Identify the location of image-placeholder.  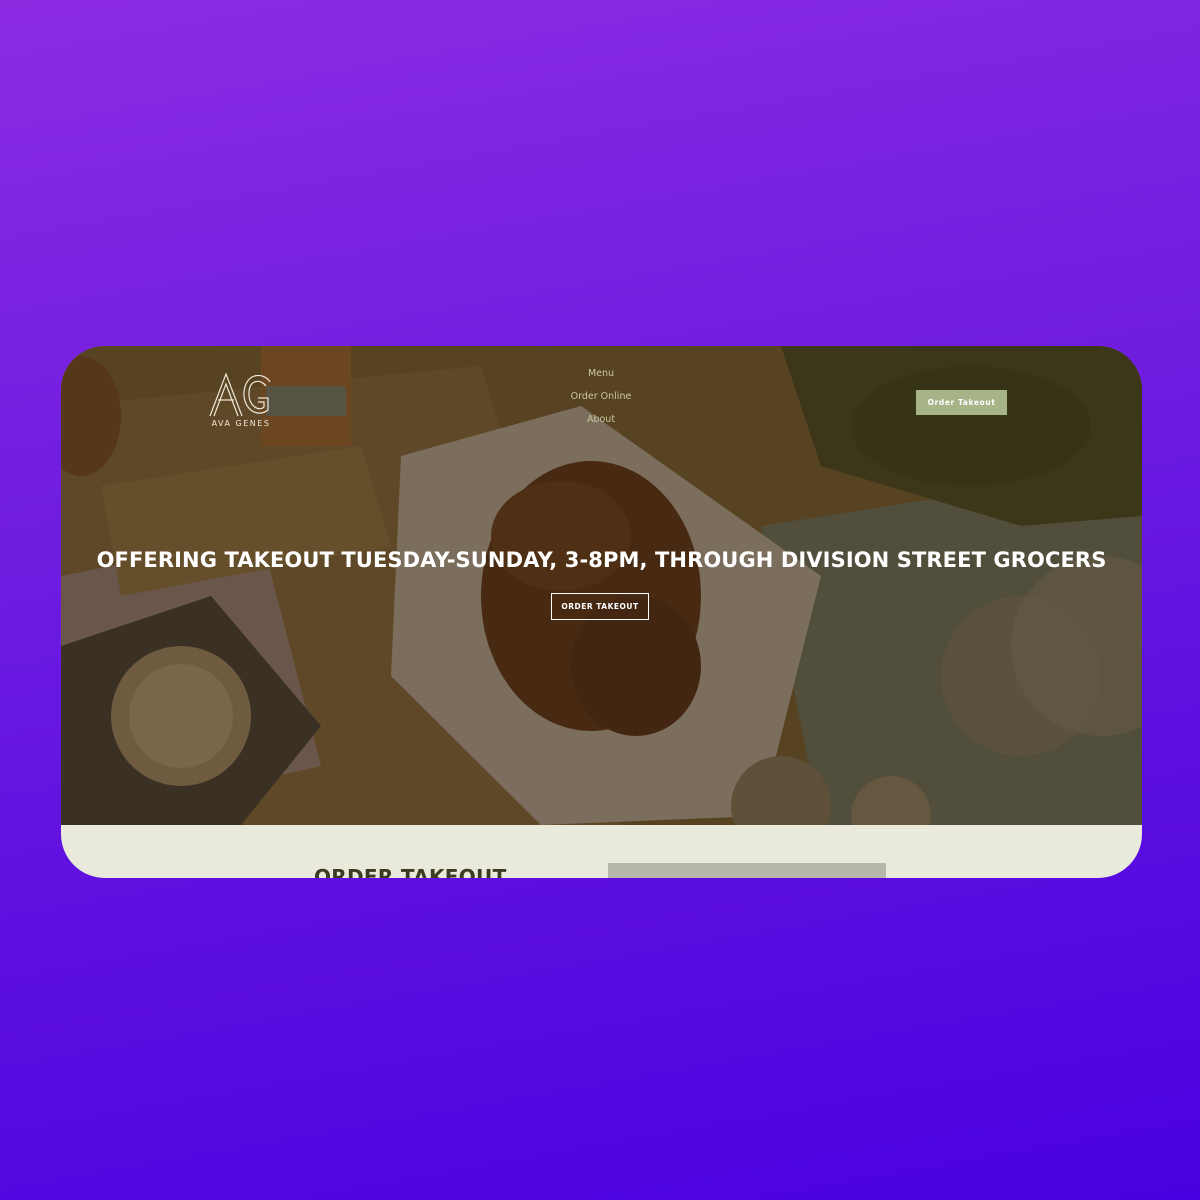
(747, 870).